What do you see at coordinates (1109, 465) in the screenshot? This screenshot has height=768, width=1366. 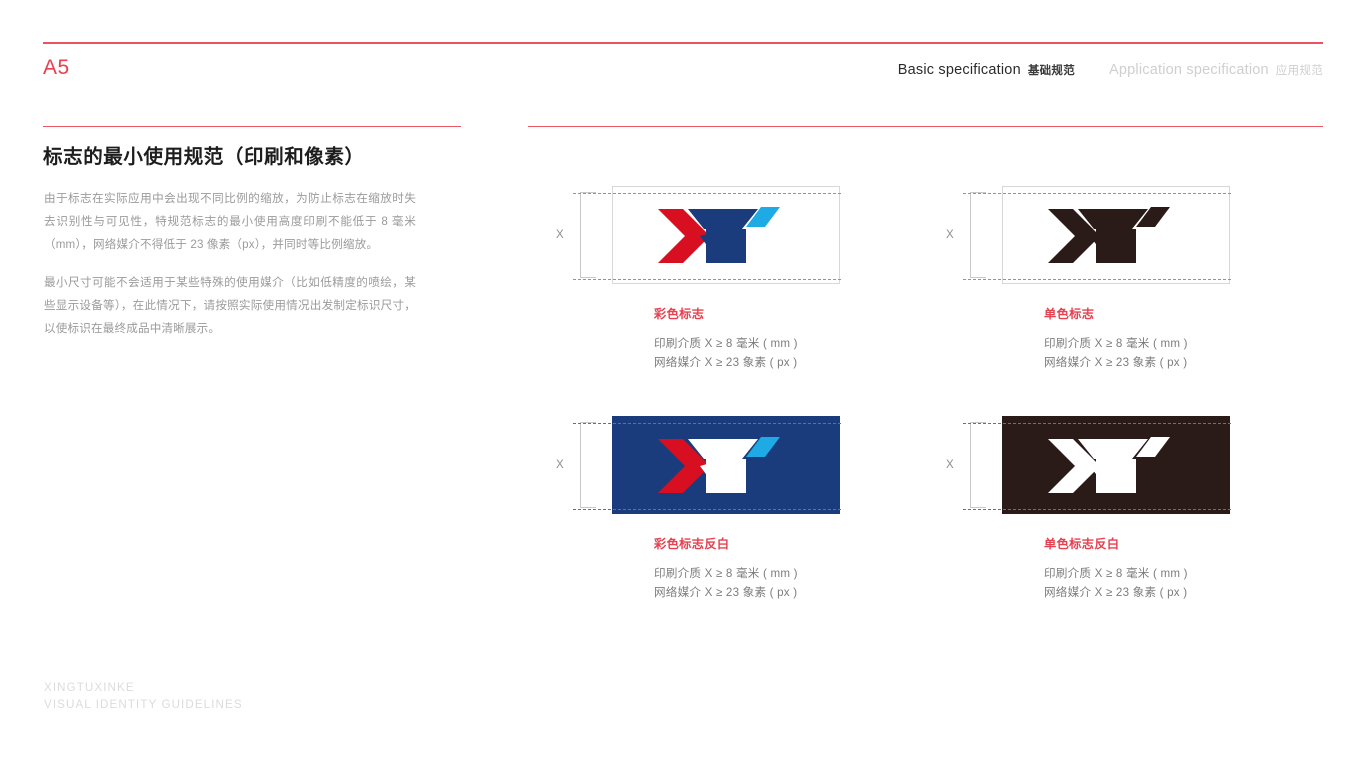 I see `xt-logo-mono-reversed-icon` at bounding box center [1109, 465].